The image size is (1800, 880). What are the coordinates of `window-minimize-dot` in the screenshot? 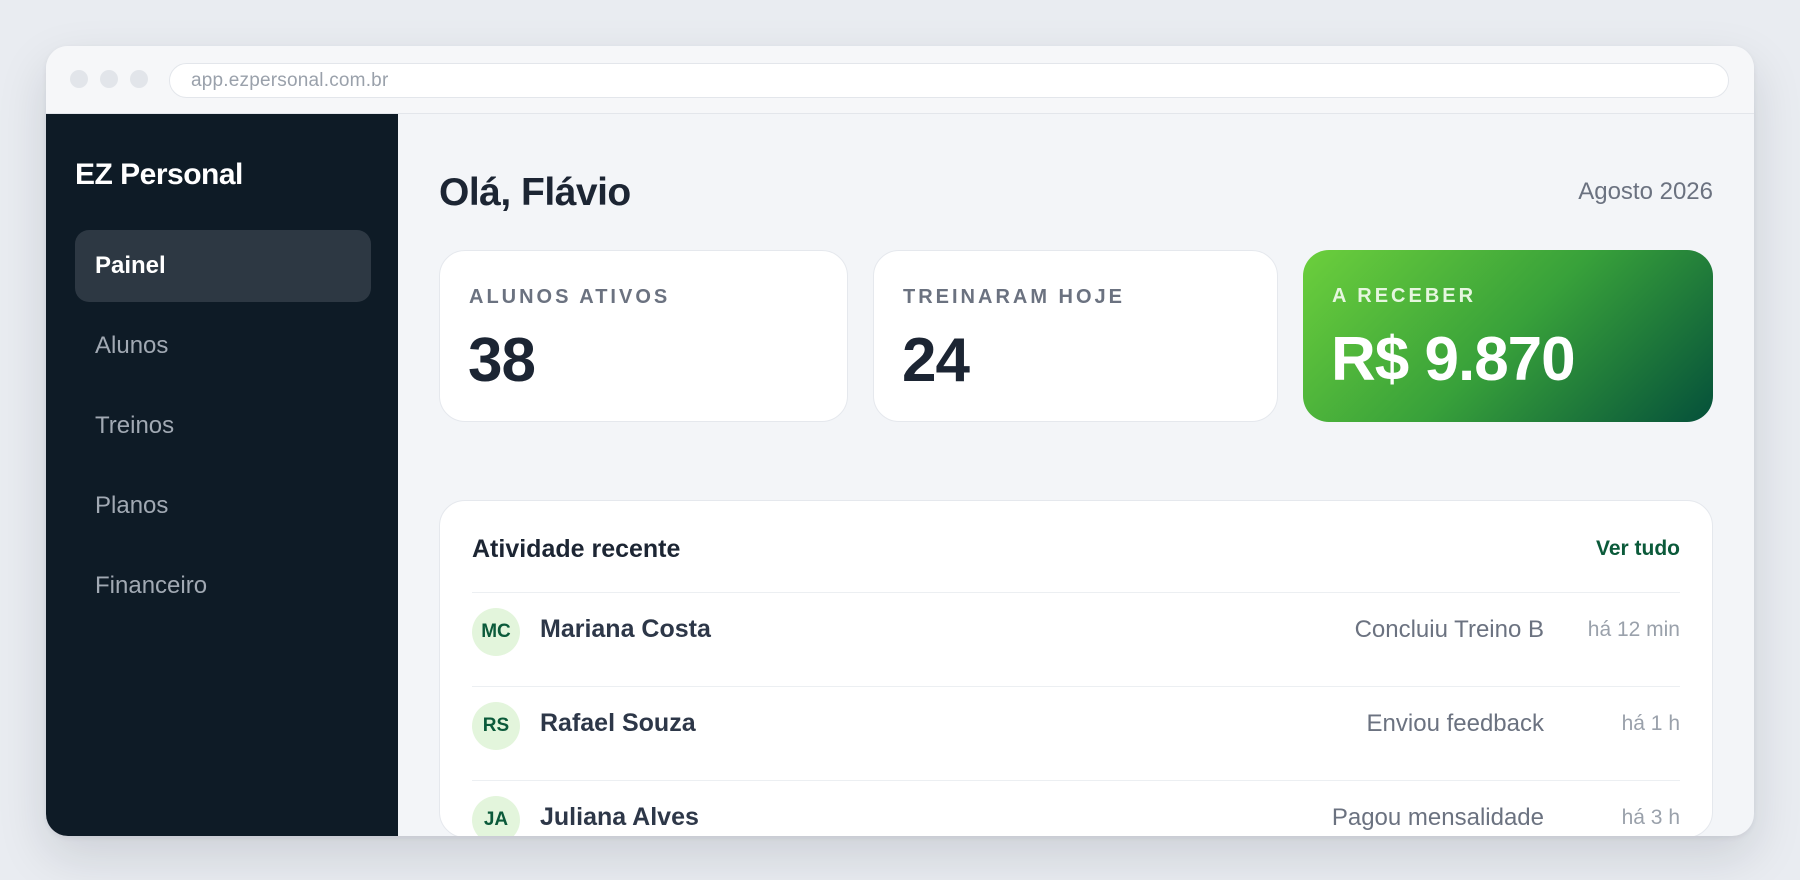 It's located at (109, 79).